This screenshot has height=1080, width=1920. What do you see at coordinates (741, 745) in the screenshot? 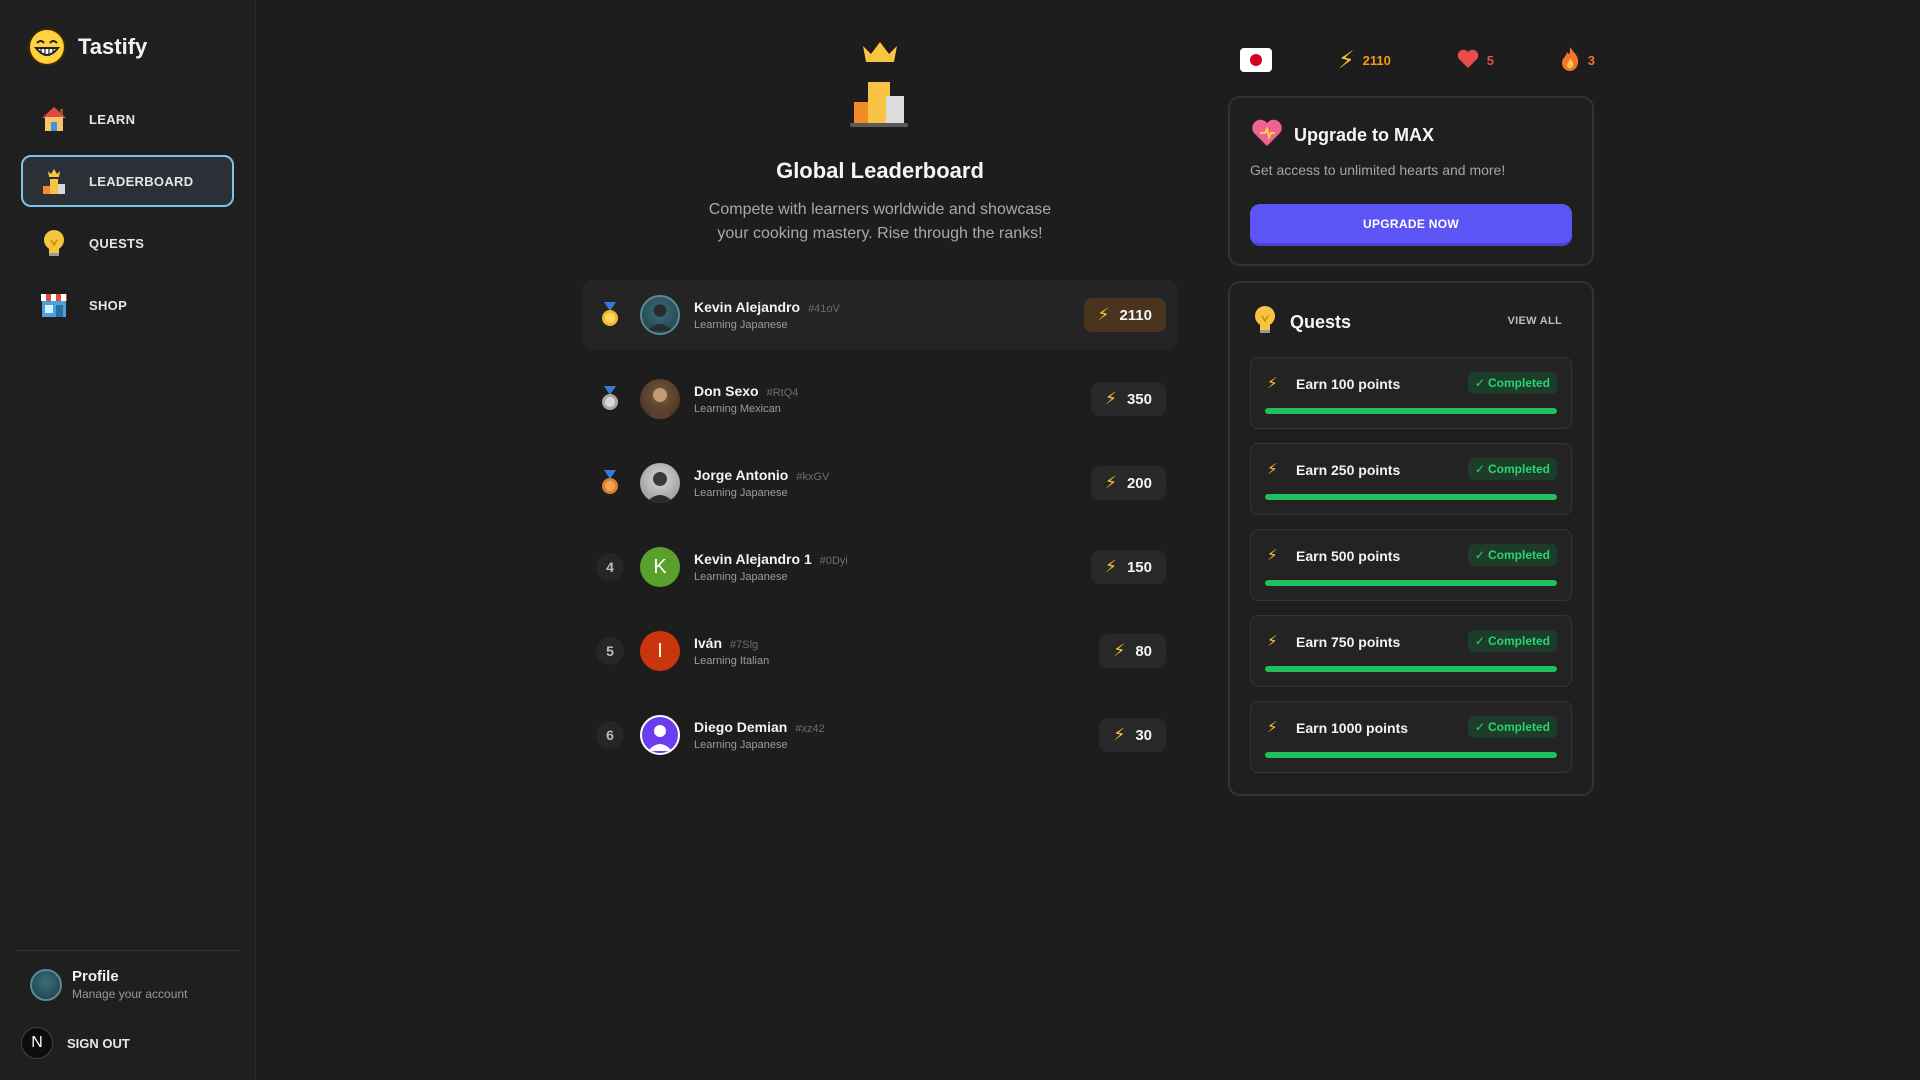
I see `user-language: Learning Japanese` at bounding box center [741, 745].